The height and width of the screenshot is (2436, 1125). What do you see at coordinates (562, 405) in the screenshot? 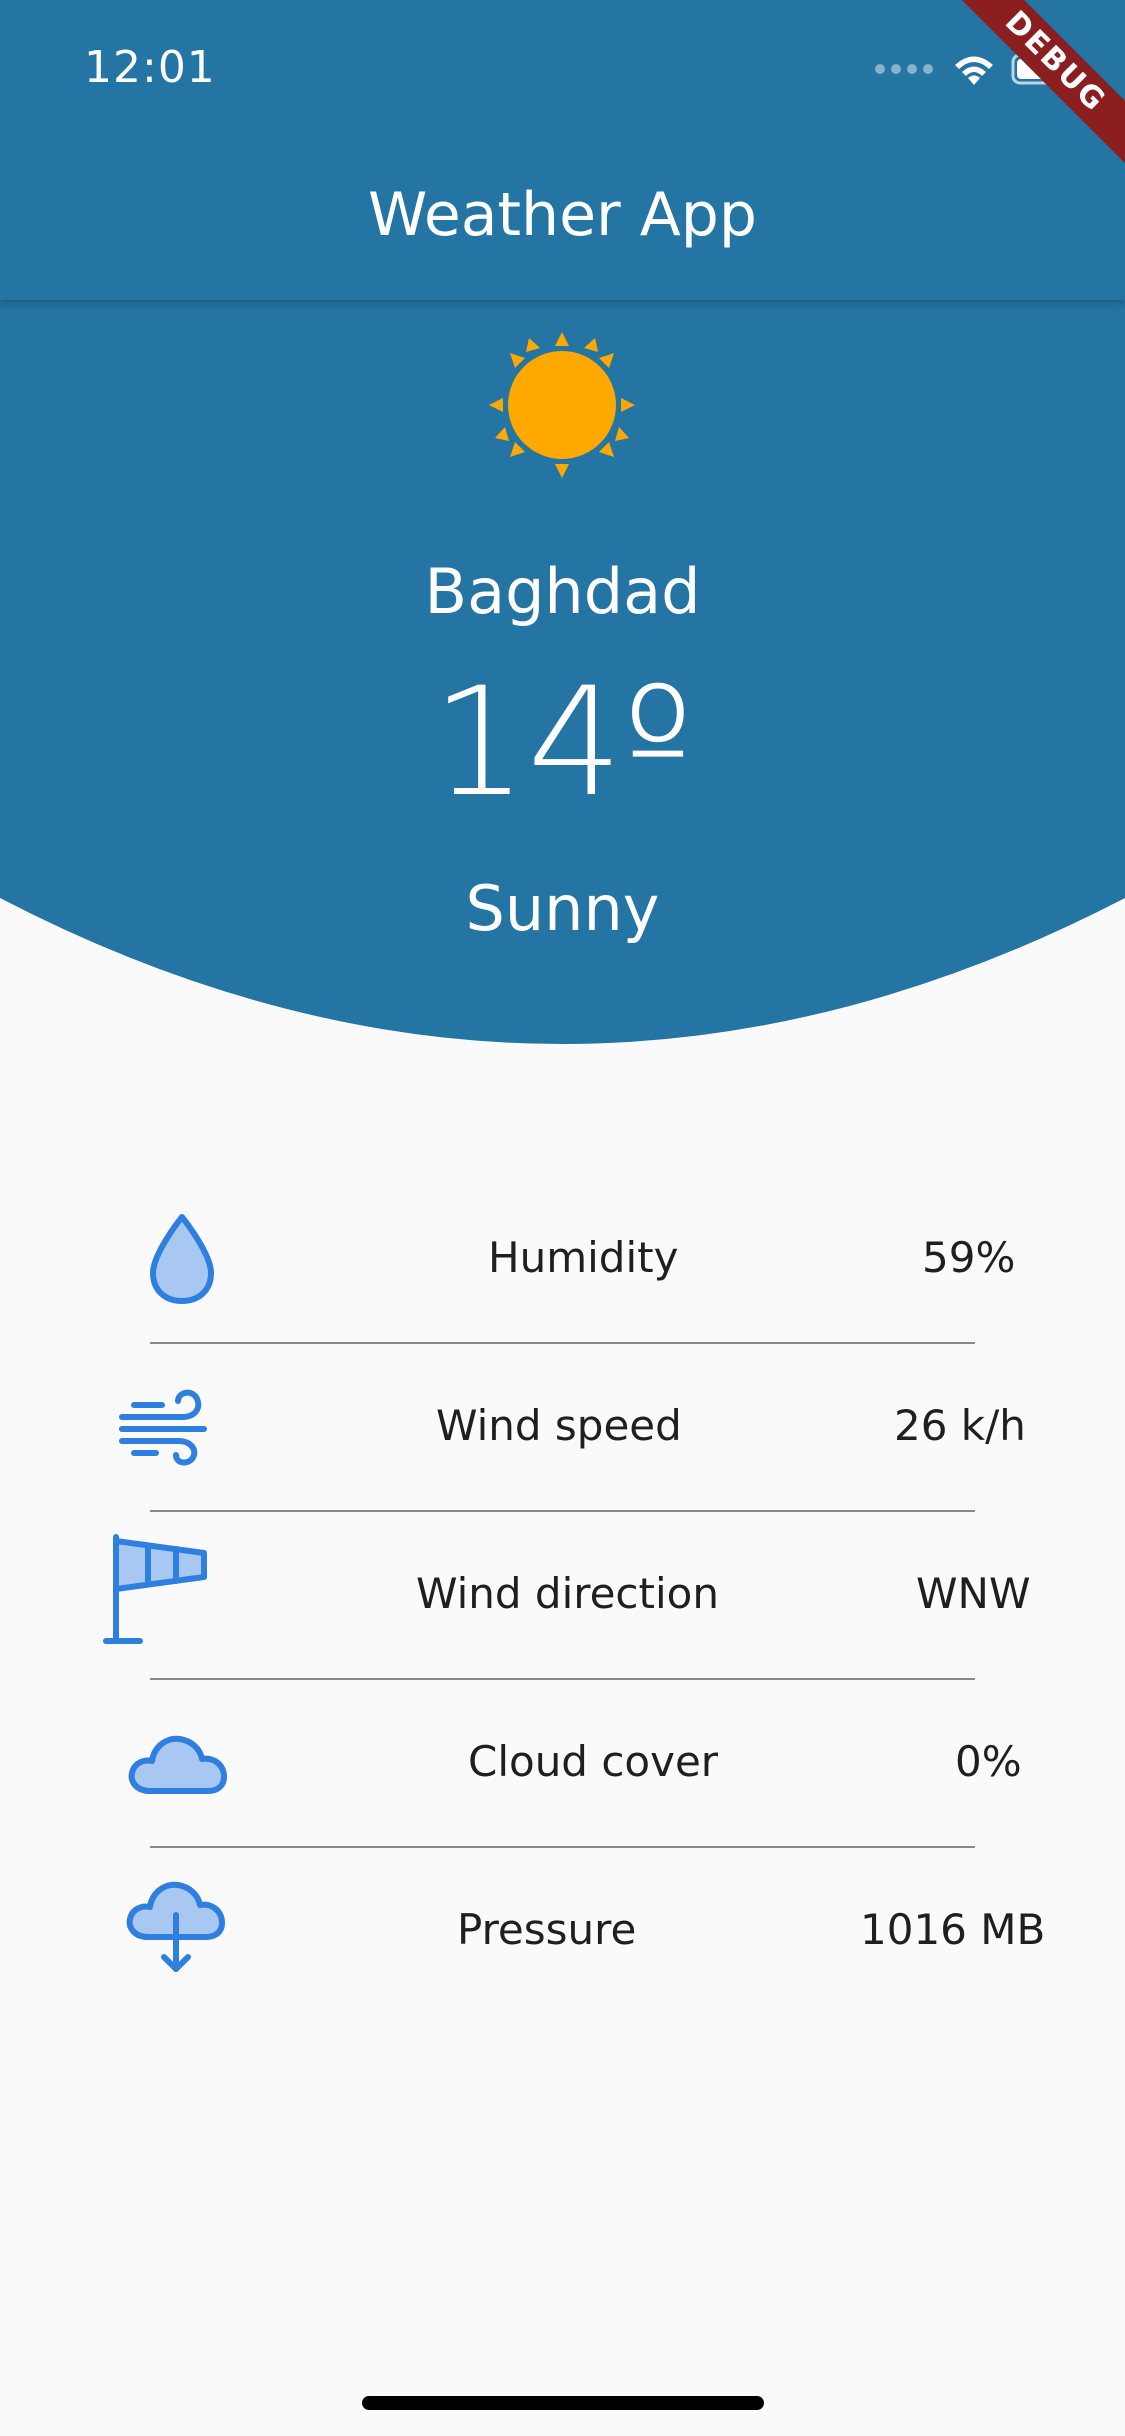
I see `sun-icon` at bounding box center [562, 405].